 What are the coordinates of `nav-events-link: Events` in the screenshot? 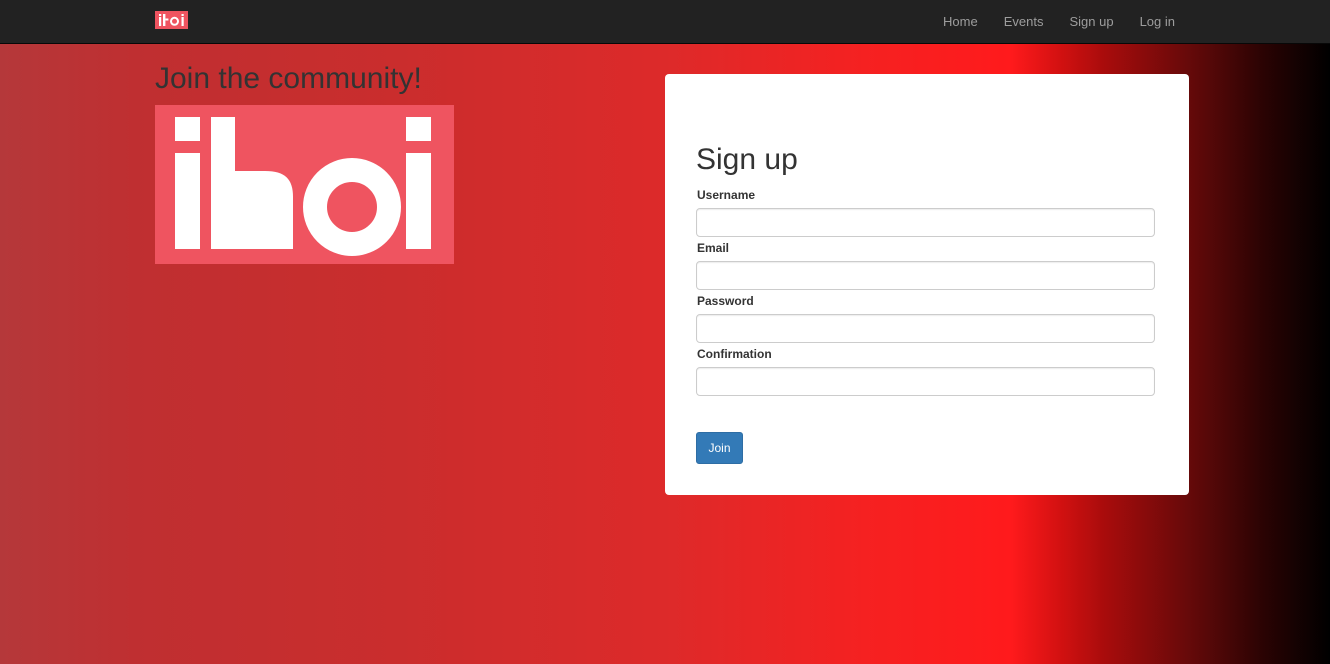 It's located at (1024, 21).